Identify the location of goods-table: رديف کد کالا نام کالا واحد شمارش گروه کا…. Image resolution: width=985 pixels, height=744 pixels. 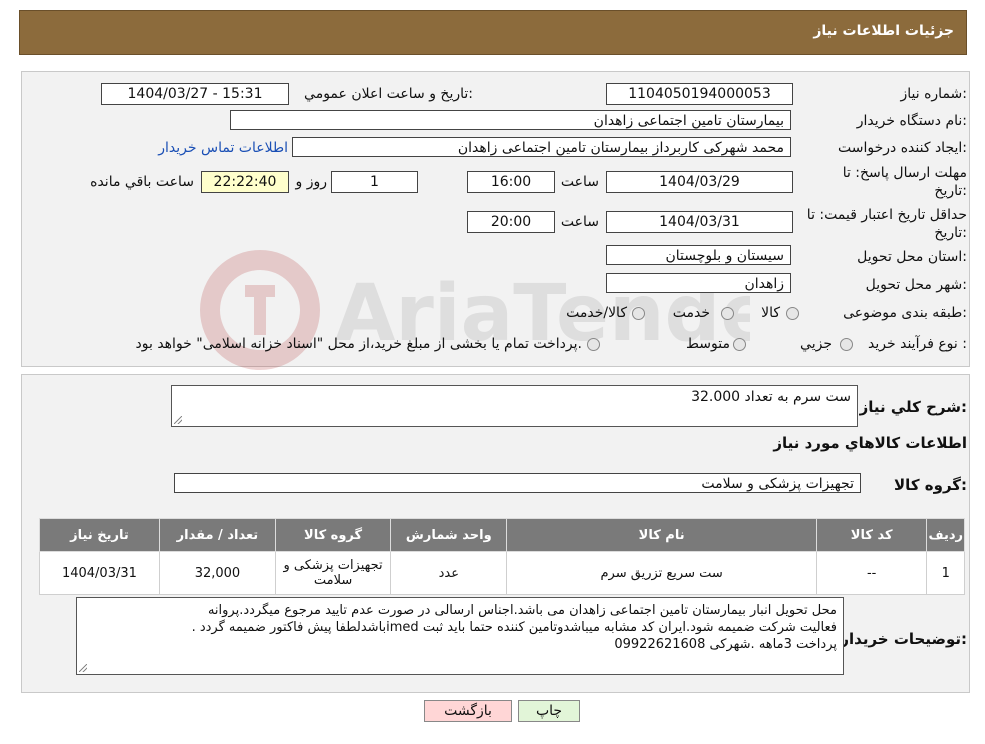
(502, 556).